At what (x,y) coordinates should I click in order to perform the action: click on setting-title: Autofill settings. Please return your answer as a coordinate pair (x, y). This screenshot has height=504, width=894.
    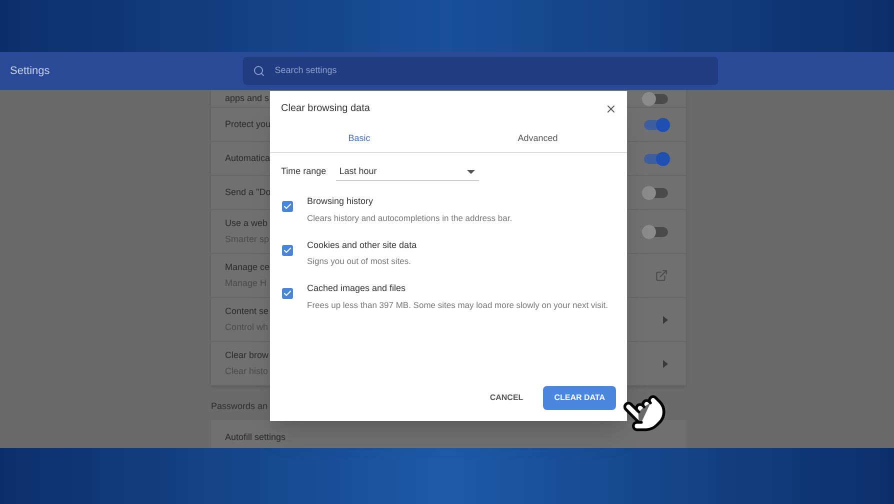
    Looking at the image, I should click on (255, 437).